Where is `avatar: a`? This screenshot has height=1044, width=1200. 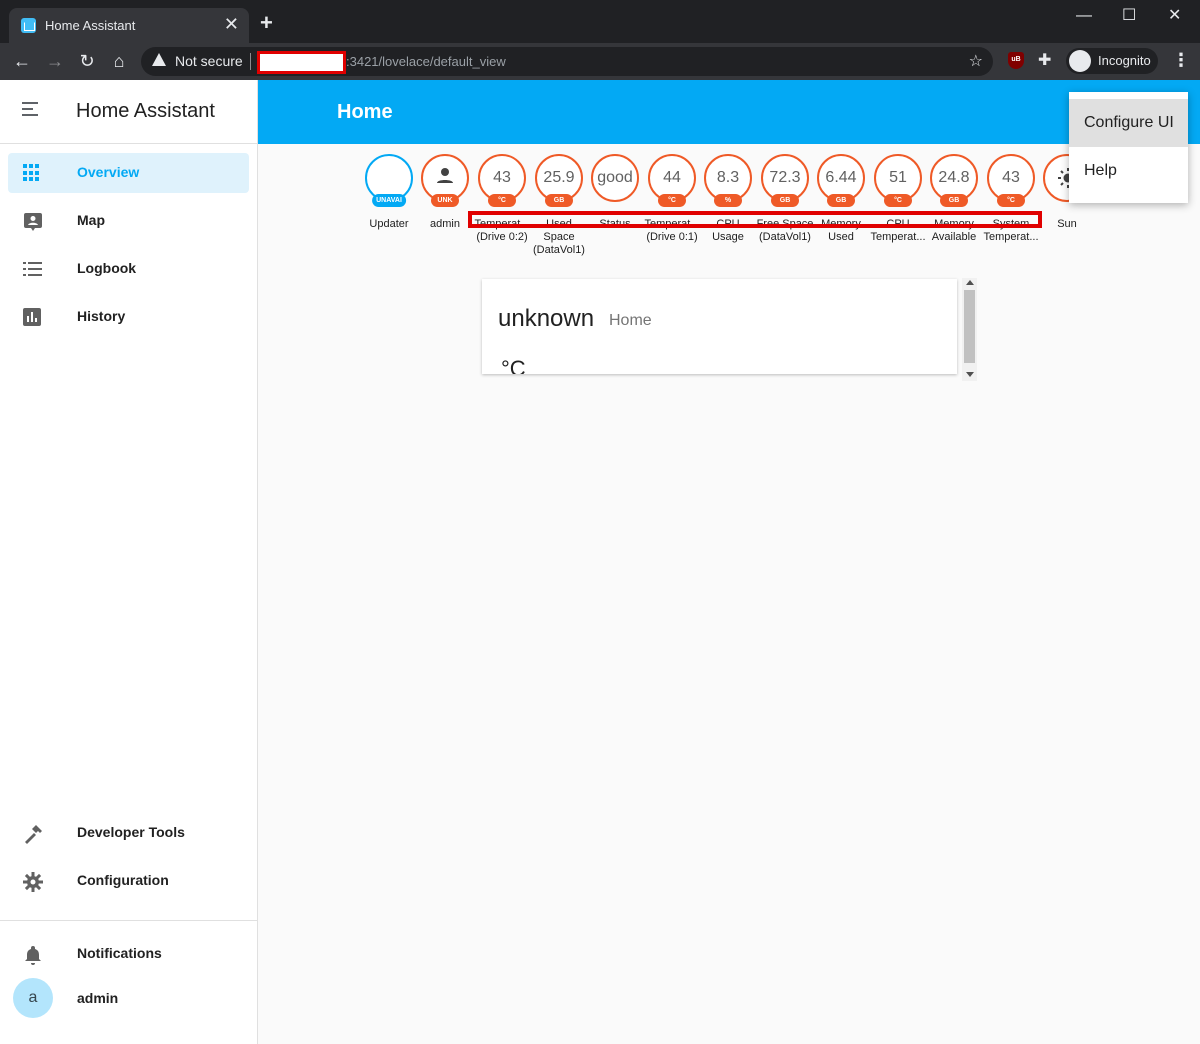
avatar: a is located at coordinates (33, 998).